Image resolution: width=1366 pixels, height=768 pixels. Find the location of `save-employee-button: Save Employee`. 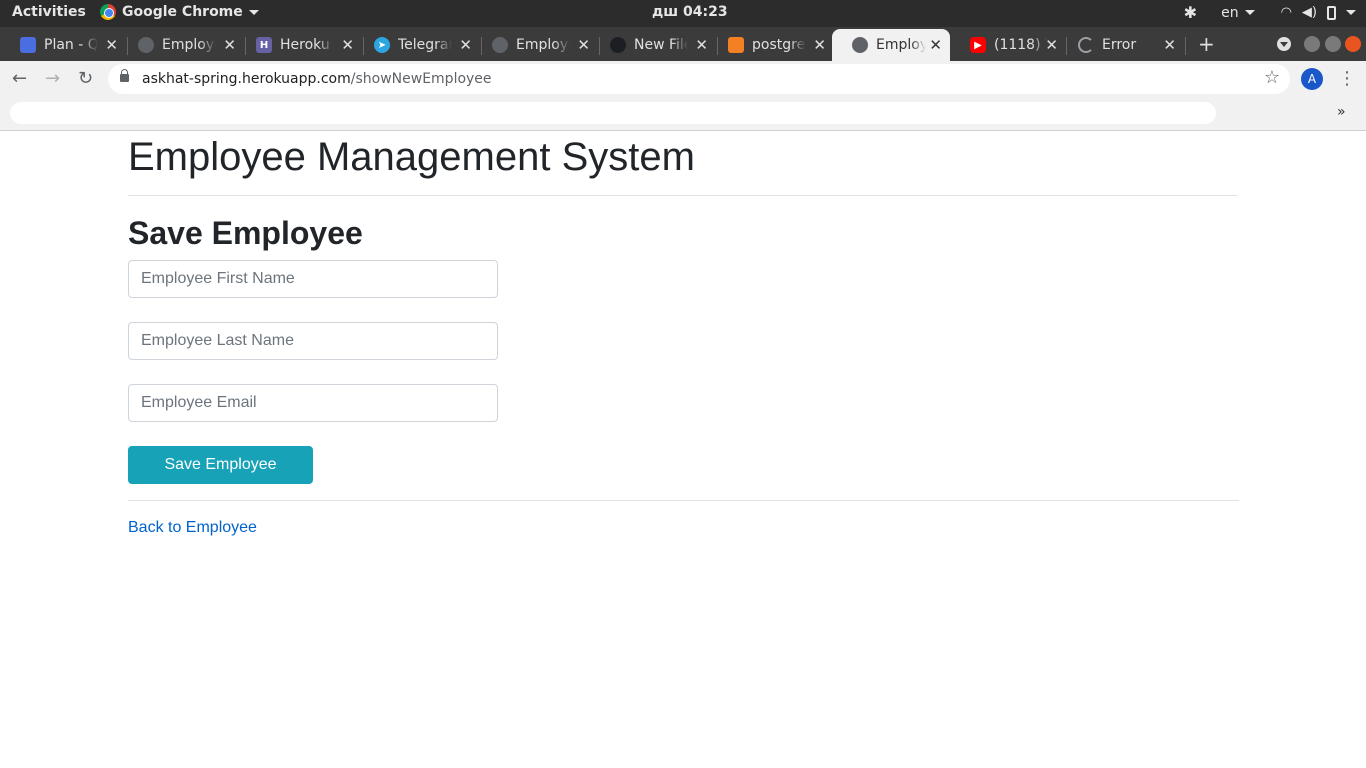

save-employee-button: Save Employee is located at coordinates (220, 465).